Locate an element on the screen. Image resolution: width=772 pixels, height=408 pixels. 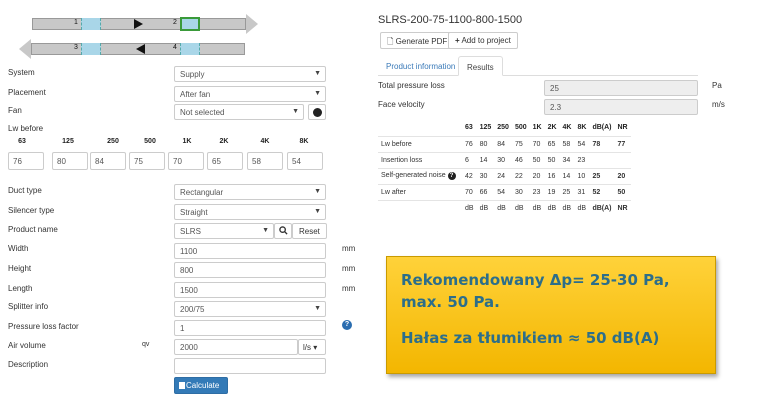
silencer-type-select: Straight ▼ is located at coordinates (250, 212).